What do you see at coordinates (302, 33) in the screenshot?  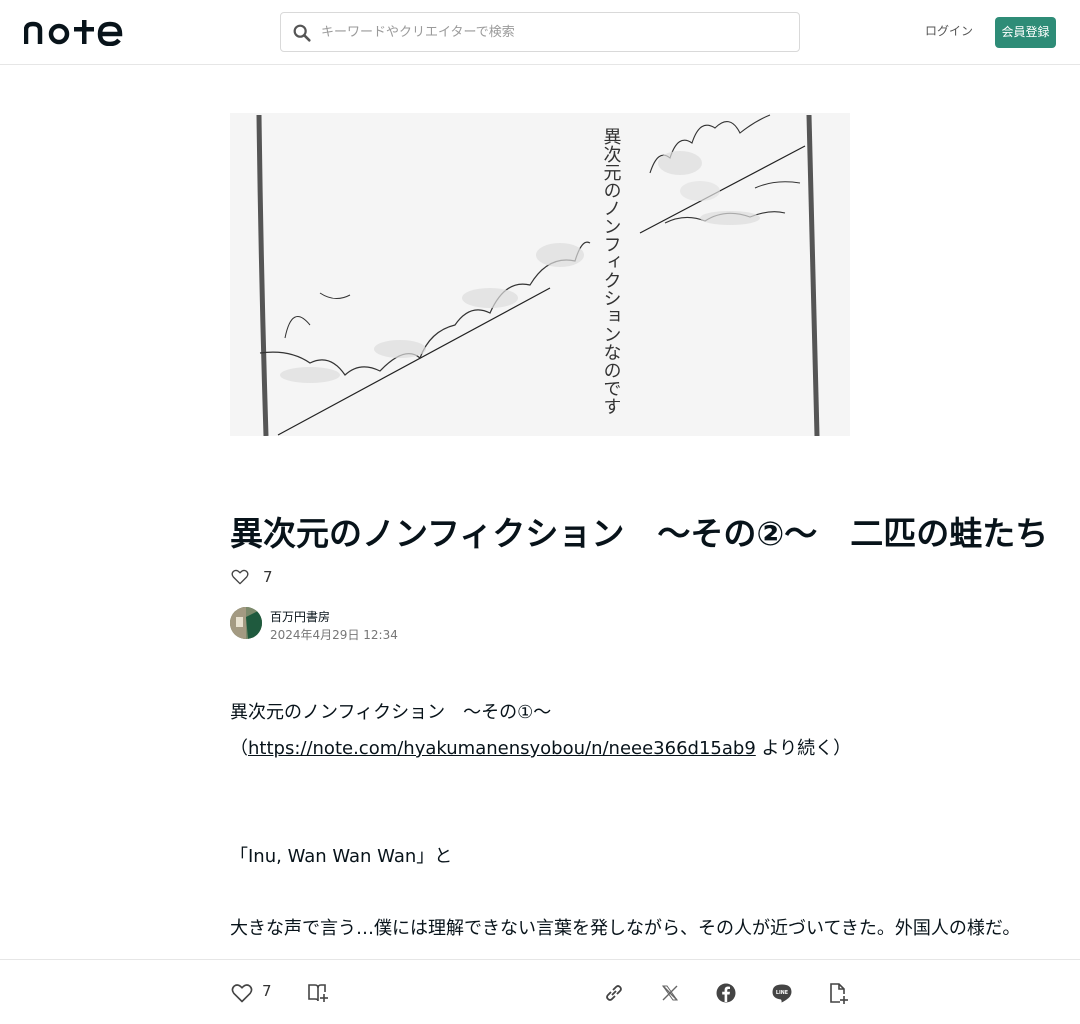 I see `search-icon` at bounding box center [302, 33].